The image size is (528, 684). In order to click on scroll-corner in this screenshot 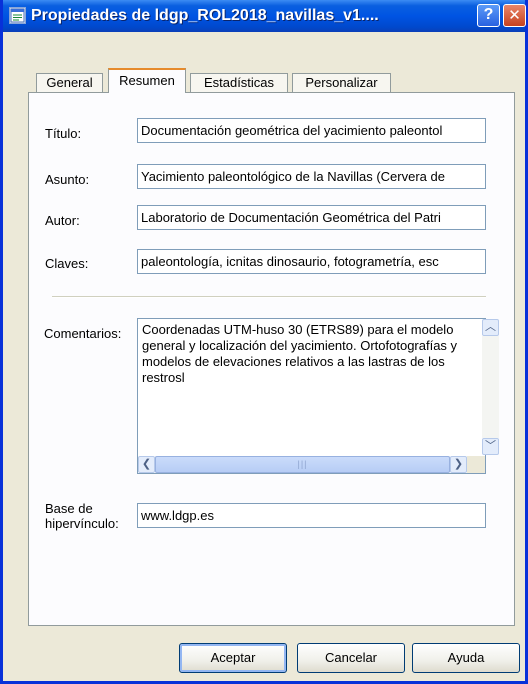, I will do `click(476, 464)`.